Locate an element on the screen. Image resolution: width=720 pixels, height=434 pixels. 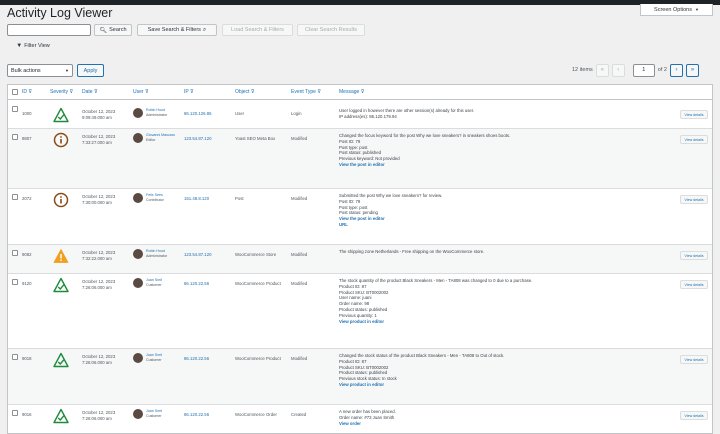
row-date: October 12, 2023 7:32:22.000 am is located at coordinates (99, 255).